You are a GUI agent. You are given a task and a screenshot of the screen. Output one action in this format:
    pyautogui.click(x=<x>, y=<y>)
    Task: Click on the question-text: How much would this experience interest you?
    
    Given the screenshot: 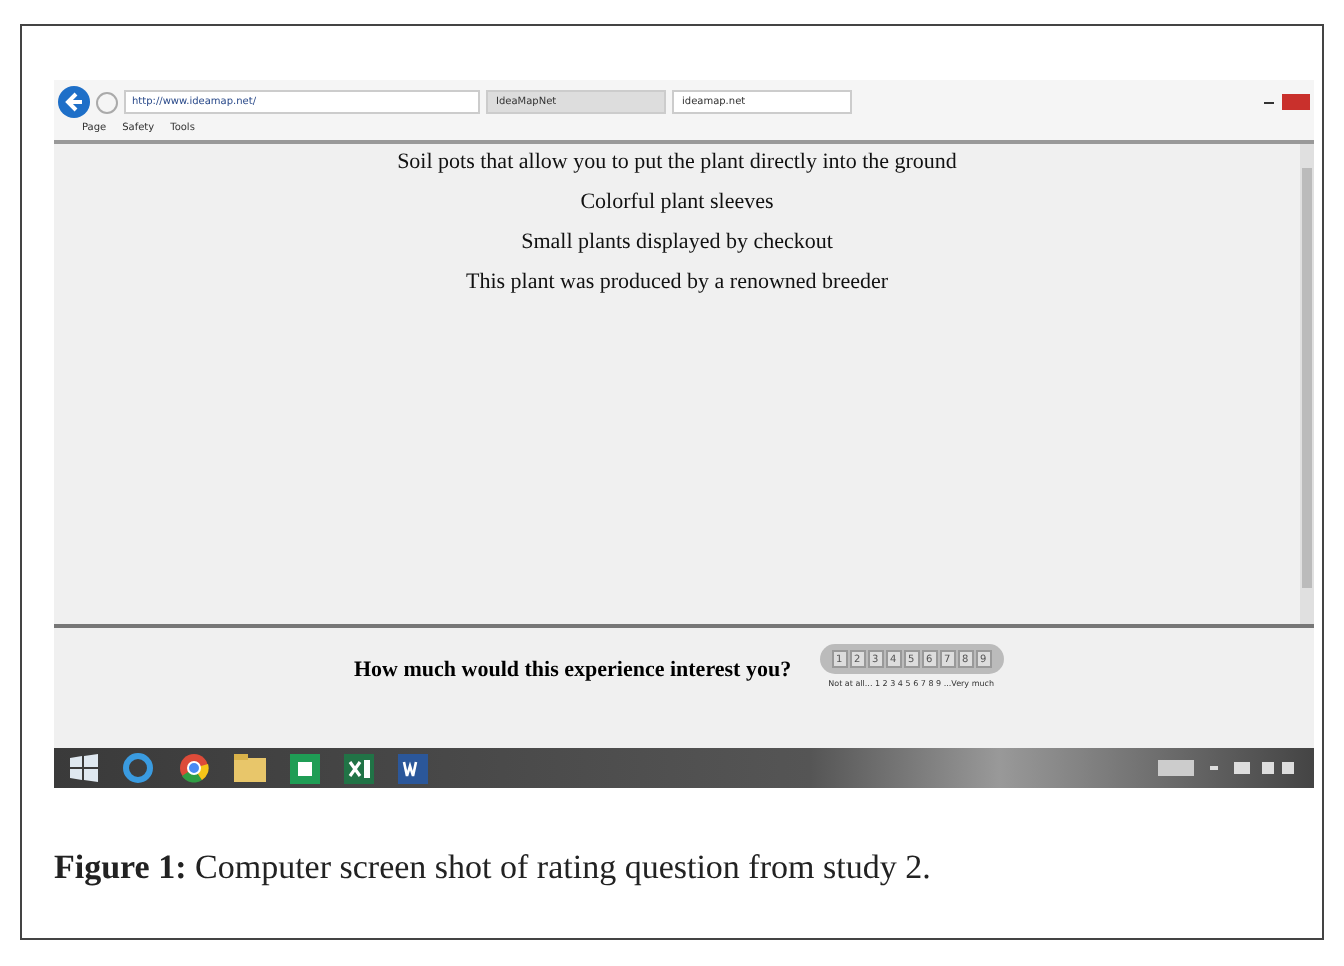 What is the action you would take?
    pyautogui.click(x=573, y=670)
    